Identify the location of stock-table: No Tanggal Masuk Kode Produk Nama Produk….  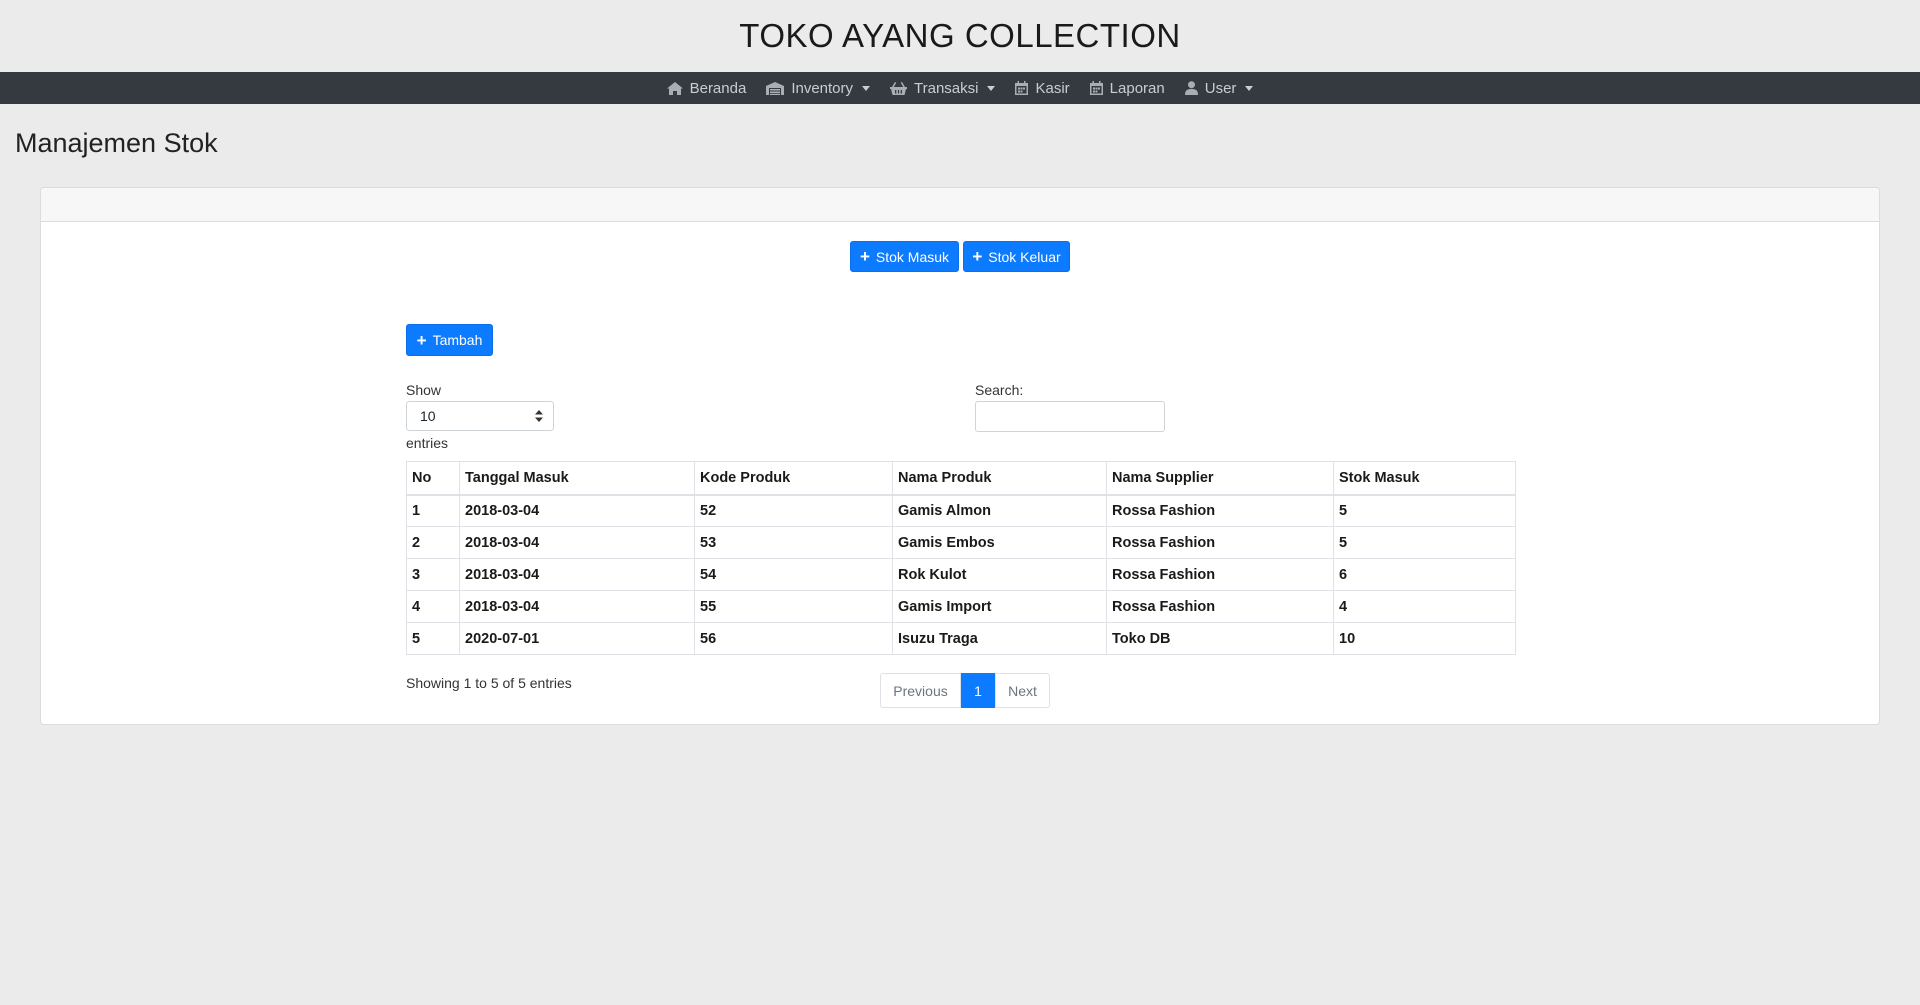
(961, 558).